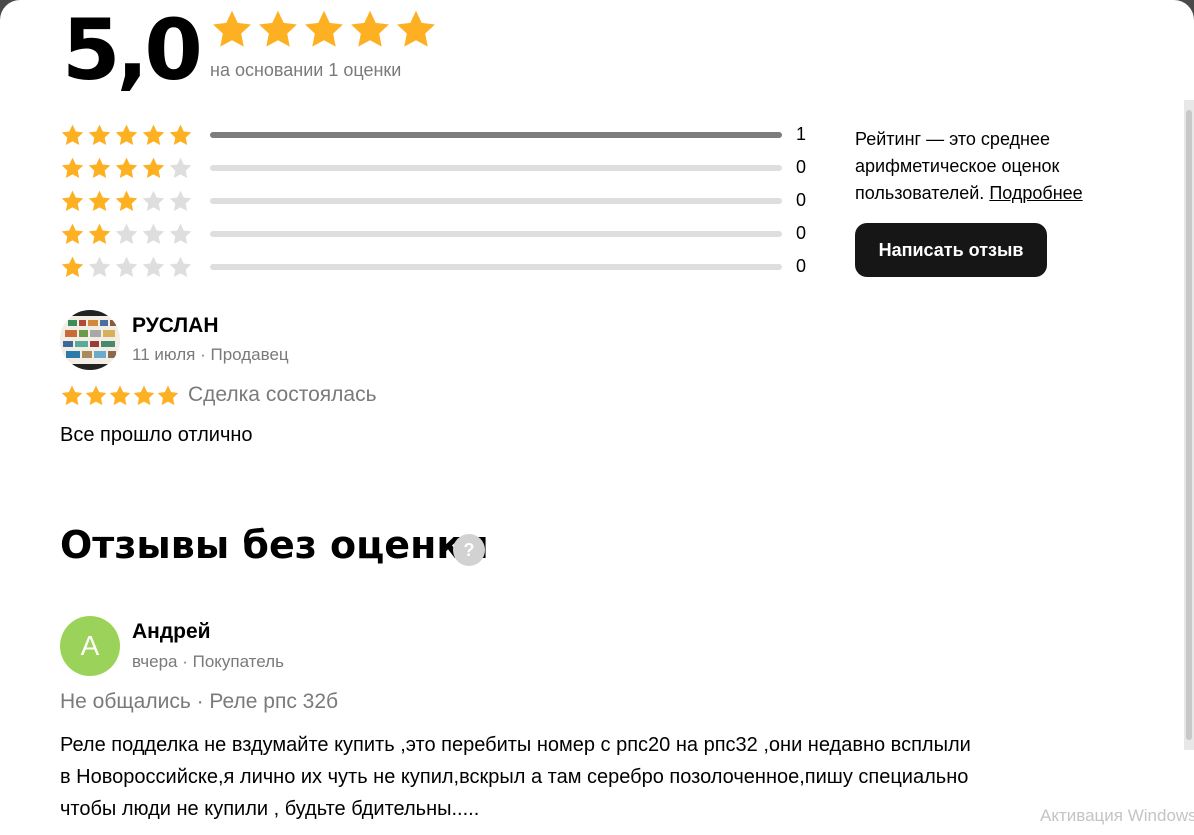 The image size is (1194, 835). I want to click on rating-row-1: 0, so click(440, 267).